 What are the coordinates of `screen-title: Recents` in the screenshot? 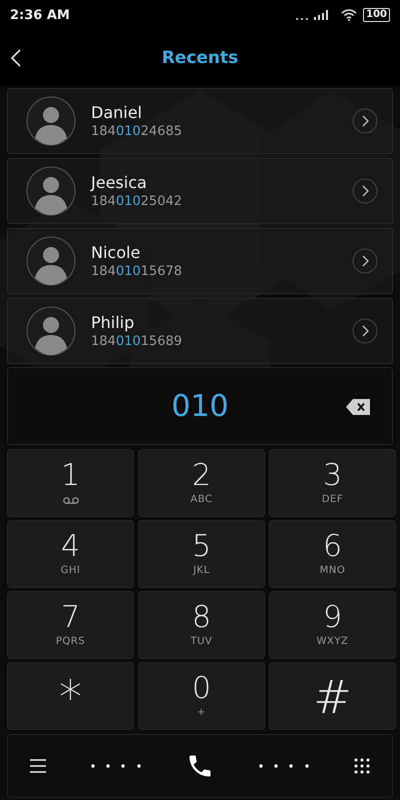 It's located at (200, 58).